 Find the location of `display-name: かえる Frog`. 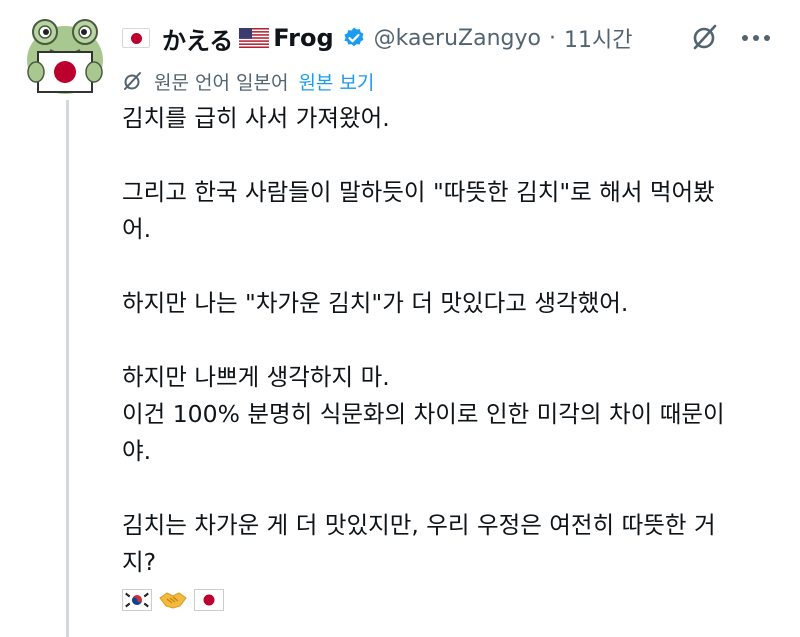

display-name: かえる Frog is located at coordinates (244, 38).